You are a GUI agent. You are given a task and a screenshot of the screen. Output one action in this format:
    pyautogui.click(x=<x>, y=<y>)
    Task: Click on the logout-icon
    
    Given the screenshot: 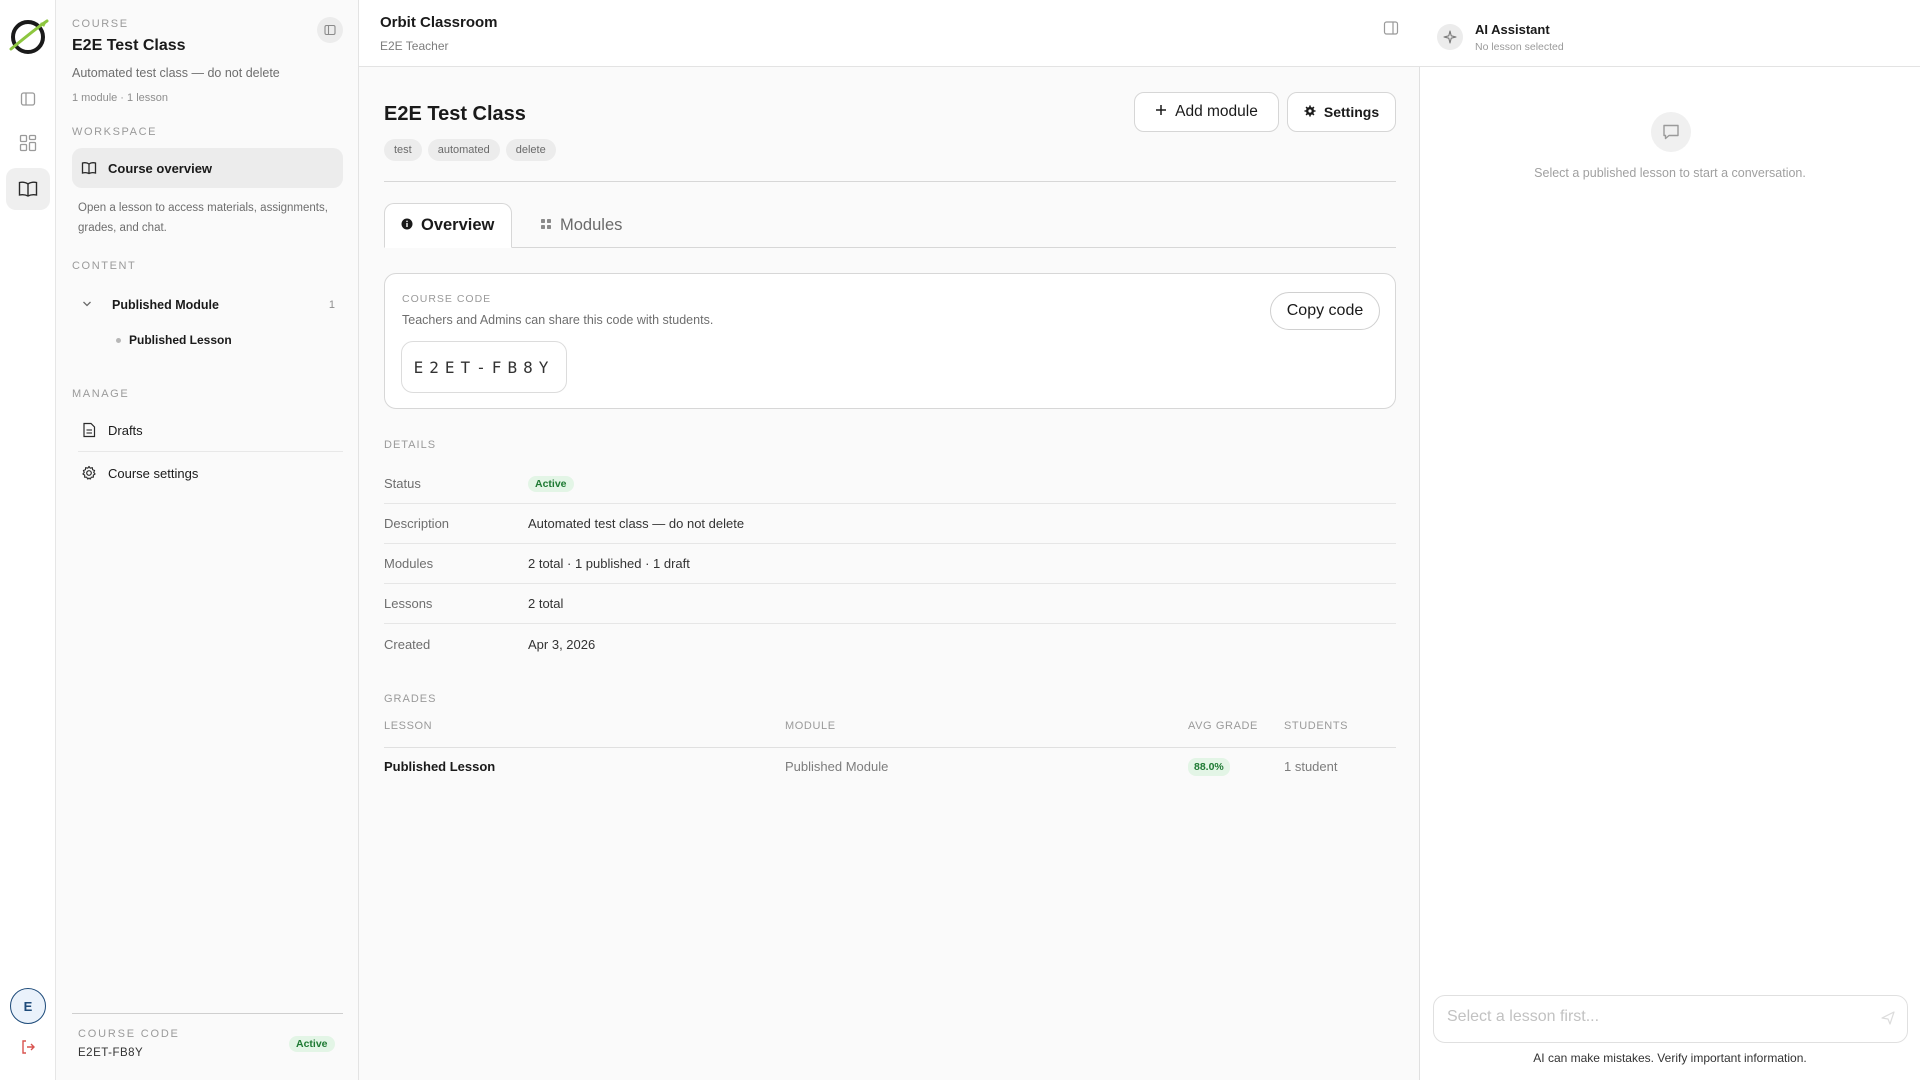 What is the action you would take?
    pyautogui.click(x=28, y=1047)
    